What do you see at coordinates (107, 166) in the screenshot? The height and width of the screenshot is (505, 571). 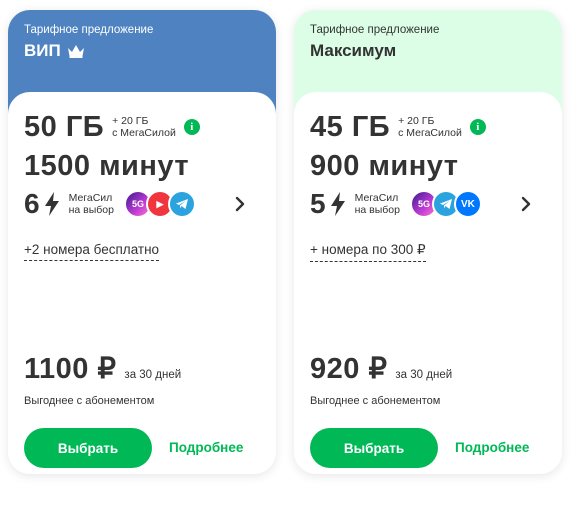 I see `minutes-allowance: 1500 минут` at bounding box center [107, 166].